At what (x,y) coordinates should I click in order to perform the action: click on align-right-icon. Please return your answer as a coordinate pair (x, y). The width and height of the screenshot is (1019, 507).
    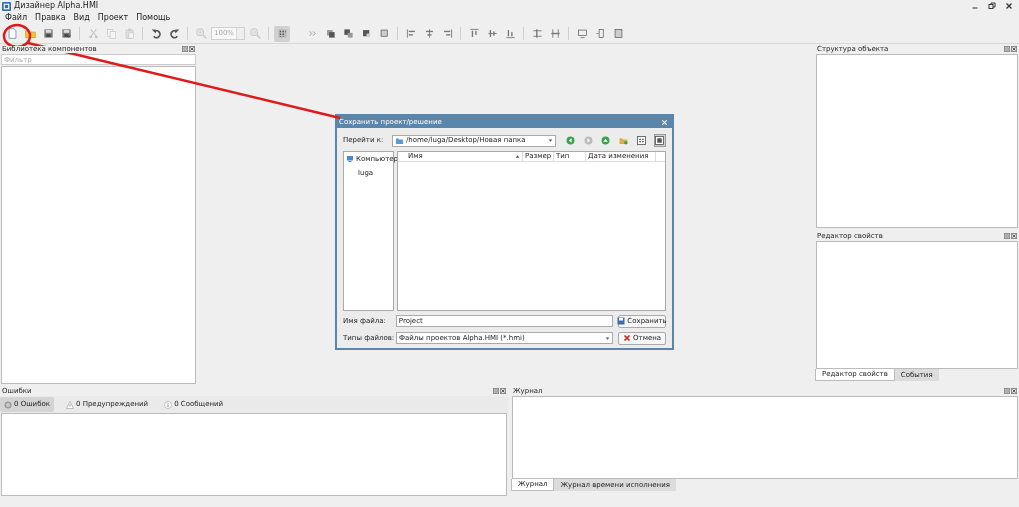
    Looking at the image, I should click on (447, 33).